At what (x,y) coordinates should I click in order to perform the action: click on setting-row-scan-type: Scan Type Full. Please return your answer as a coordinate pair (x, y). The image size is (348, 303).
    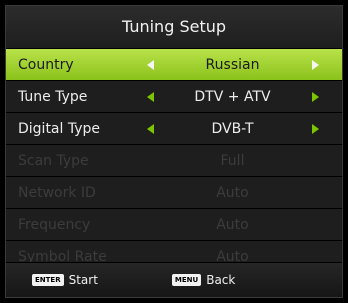
    Looking at the image, I should click on (174, 161).